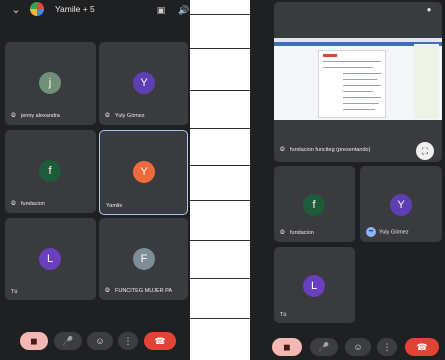 This screenshot has width=445, height=360. I want to click on presenter-label: ⨷ fundacion funciteg (presentando), so click(325, 150).